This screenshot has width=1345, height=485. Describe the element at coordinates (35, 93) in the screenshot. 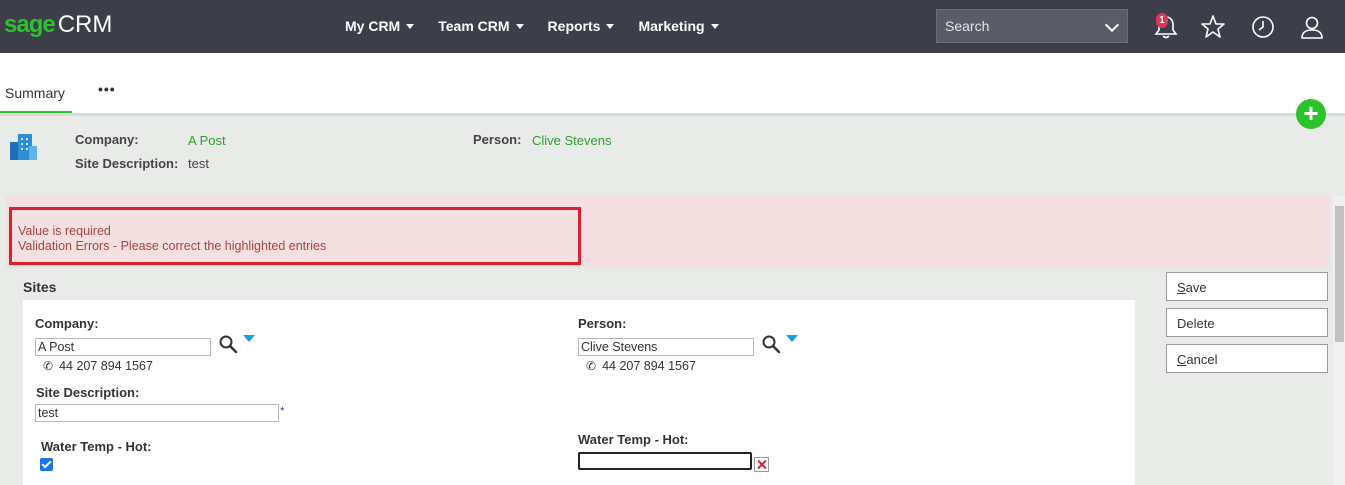

I see `tab-summary: Summary` at that location.